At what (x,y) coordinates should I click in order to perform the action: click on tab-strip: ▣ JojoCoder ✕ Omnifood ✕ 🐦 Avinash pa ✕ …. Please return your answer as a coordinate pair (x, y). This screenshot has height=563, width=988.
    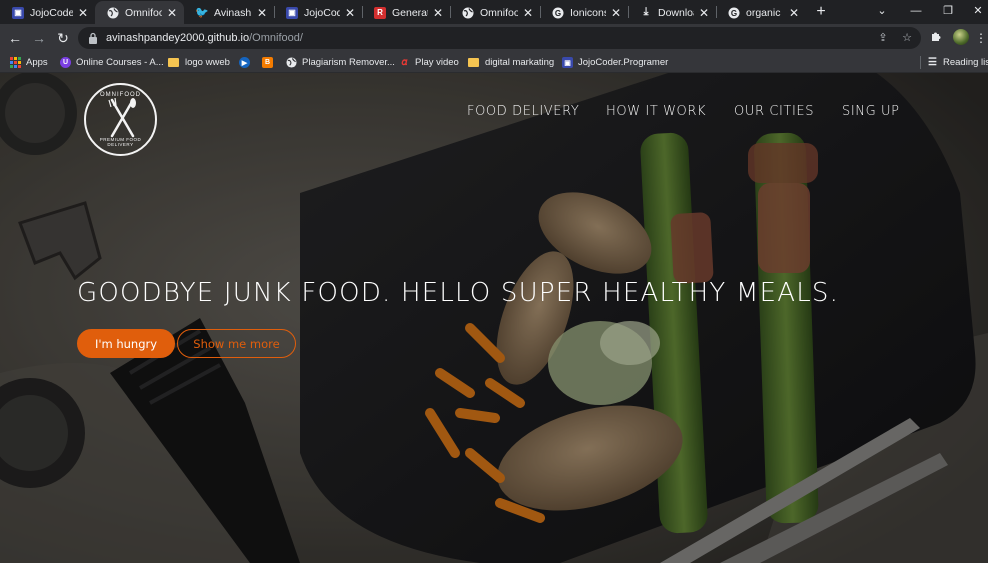
    Looking at the image, I should click on (494, 12).